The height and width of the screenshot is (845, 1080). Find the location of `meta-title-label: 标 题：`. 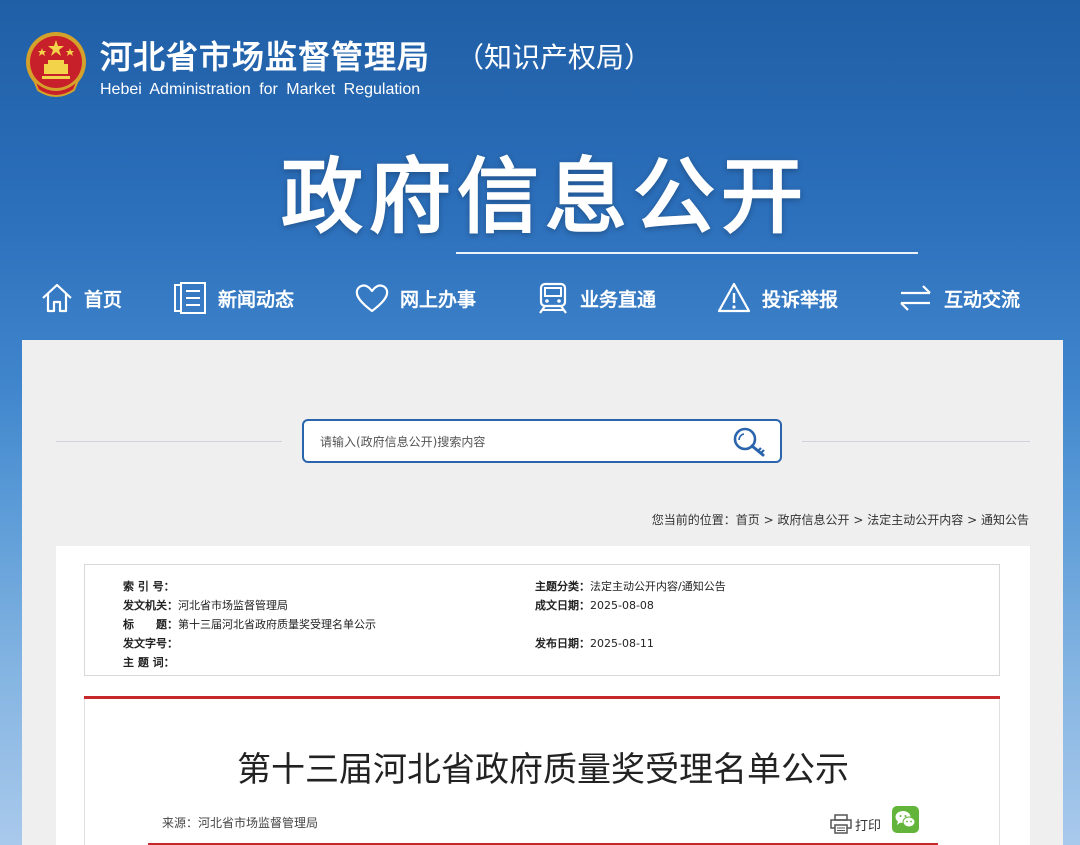

meta-title-label: 标 题： is located at coordinates (150, 624).